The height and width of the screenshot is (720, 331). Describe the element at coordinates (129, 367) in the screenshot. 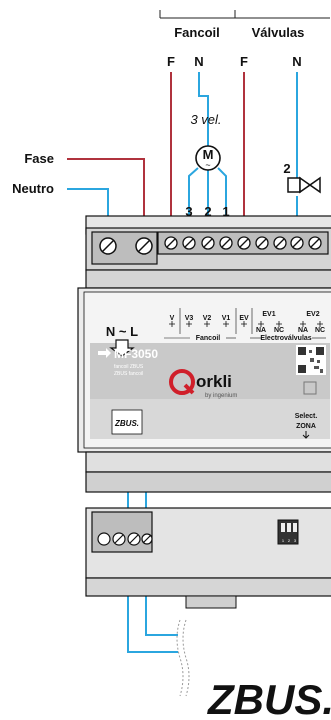

I see `model-sub-1: fancoil ZBUS` at that location.